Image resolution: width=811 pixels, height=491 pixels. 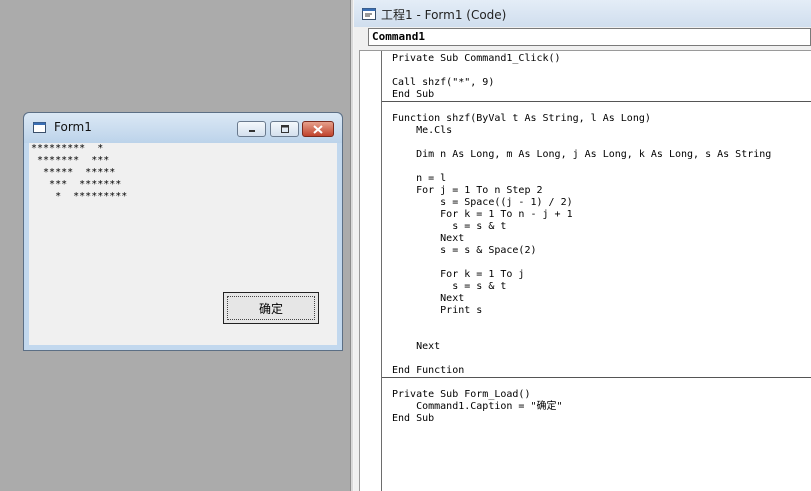 What do you see at coordinates (596, 407) in the screenshot?
I see `code-line: Command1.Caption = "确定"` at bounding box center [596, 407].